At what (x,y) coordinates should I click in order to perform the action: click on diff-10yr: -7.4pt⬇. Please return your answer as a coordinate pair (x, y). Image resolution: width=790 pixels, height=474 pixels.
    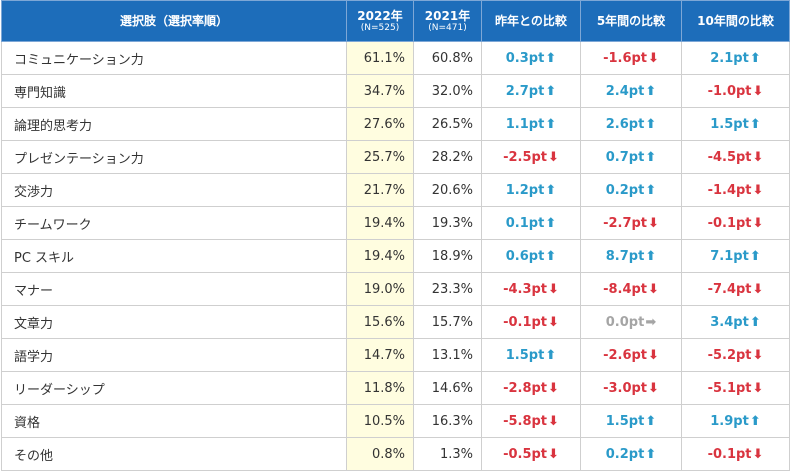
    Looking at the image, I should click on (735, 289).